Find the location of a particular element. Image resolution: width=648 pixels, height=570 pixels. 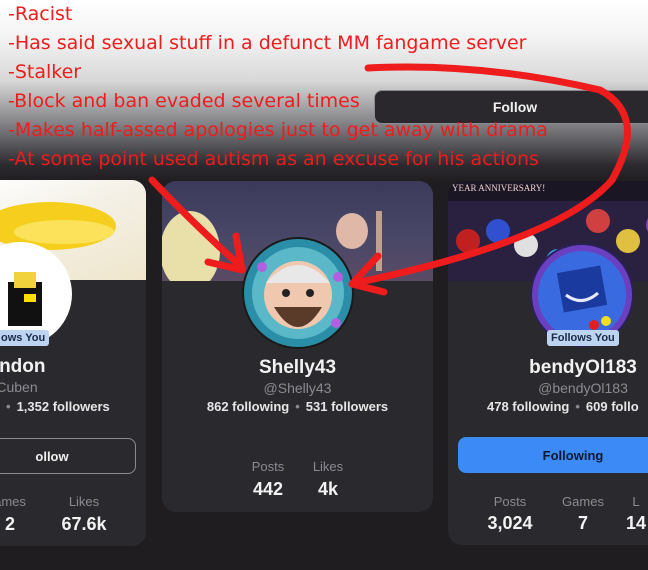

arrow-right-head is located at coordinates (368, 274).